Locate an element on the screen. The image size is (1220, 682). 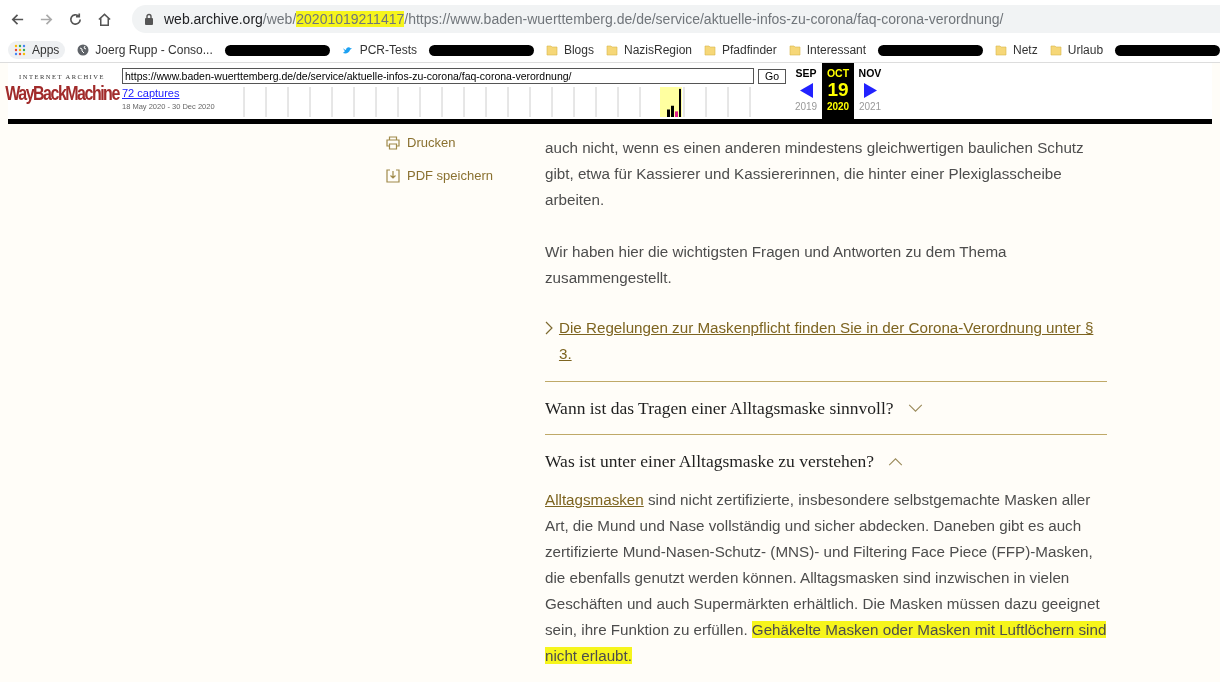
wayback-logo: WayBackMachine is located at coordinates (62, 93).